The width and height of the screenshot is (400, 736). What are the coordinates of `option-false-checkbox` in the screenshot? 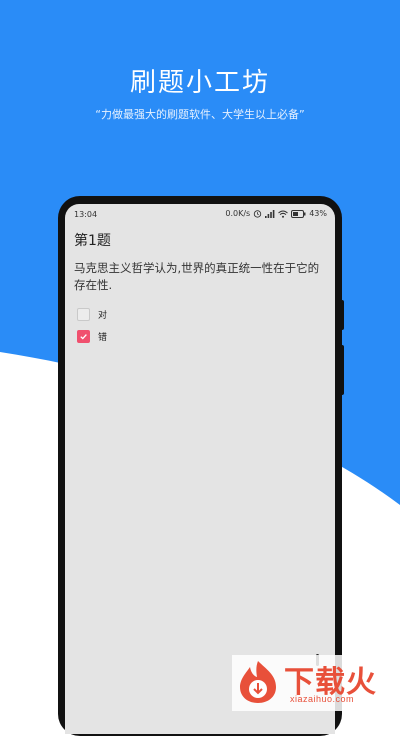 It's located at (83, 336).